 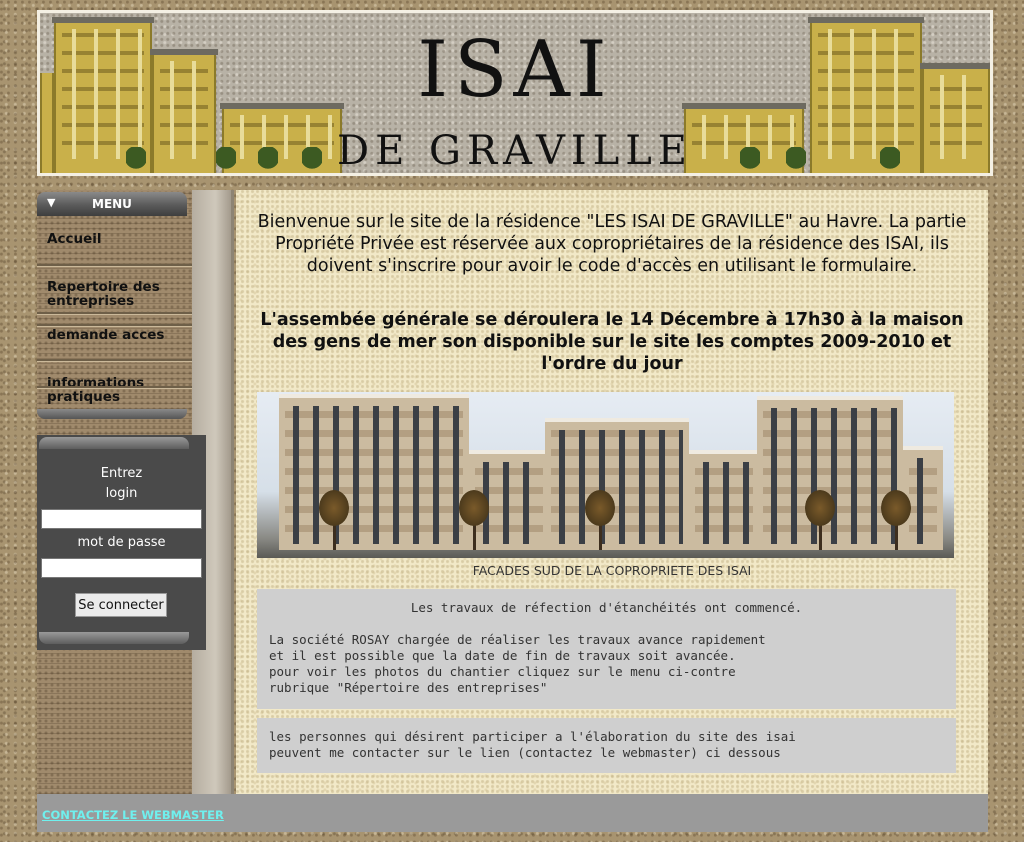 What do you see at coordinates (515, 151) in the screenshot?
I see `banner-subtitle: DE GRAVILLE` at bounding box center [515, 151].